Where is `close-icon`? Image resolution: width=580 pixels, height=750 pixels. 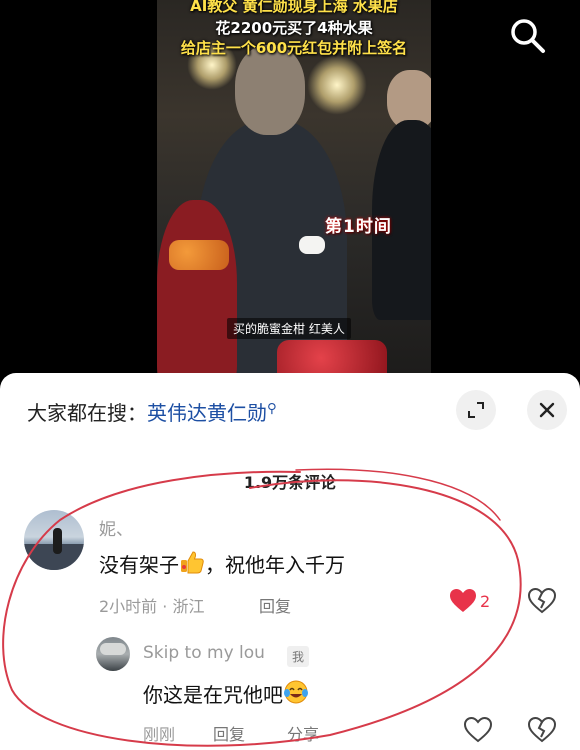 close-icon is located at coordinates (547, 410).